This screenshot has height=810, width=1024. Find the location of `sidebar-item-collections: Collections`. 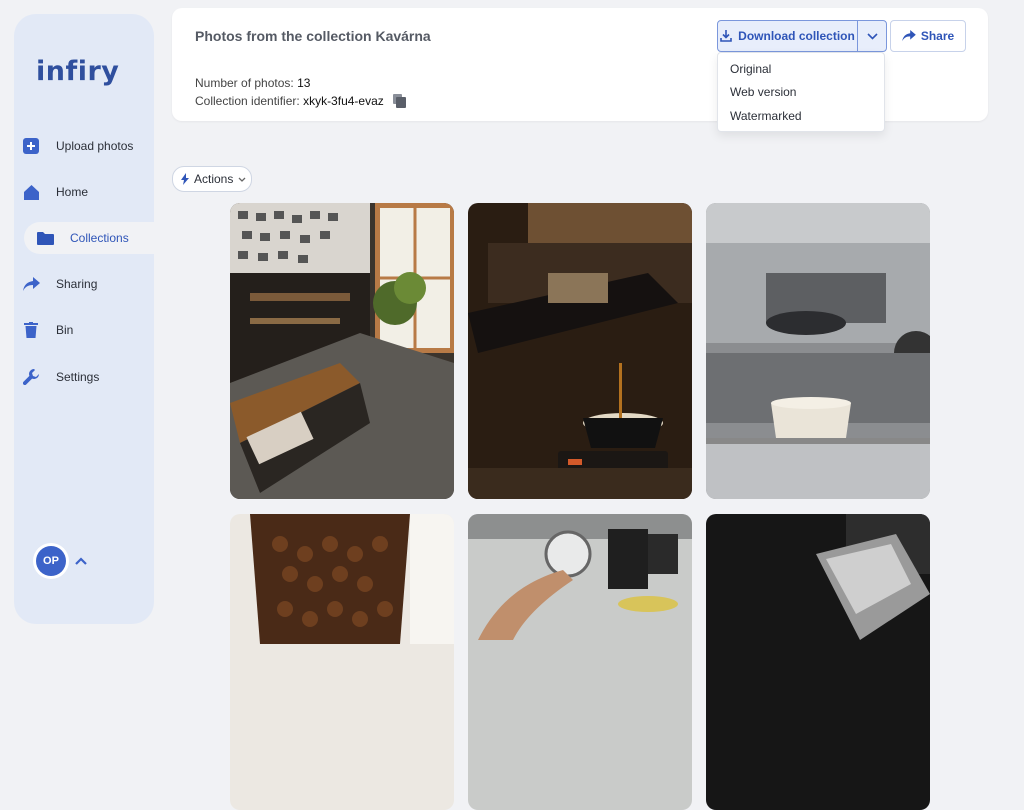

sidebar-item-collections: Collections is located at coordinates (101, 238).